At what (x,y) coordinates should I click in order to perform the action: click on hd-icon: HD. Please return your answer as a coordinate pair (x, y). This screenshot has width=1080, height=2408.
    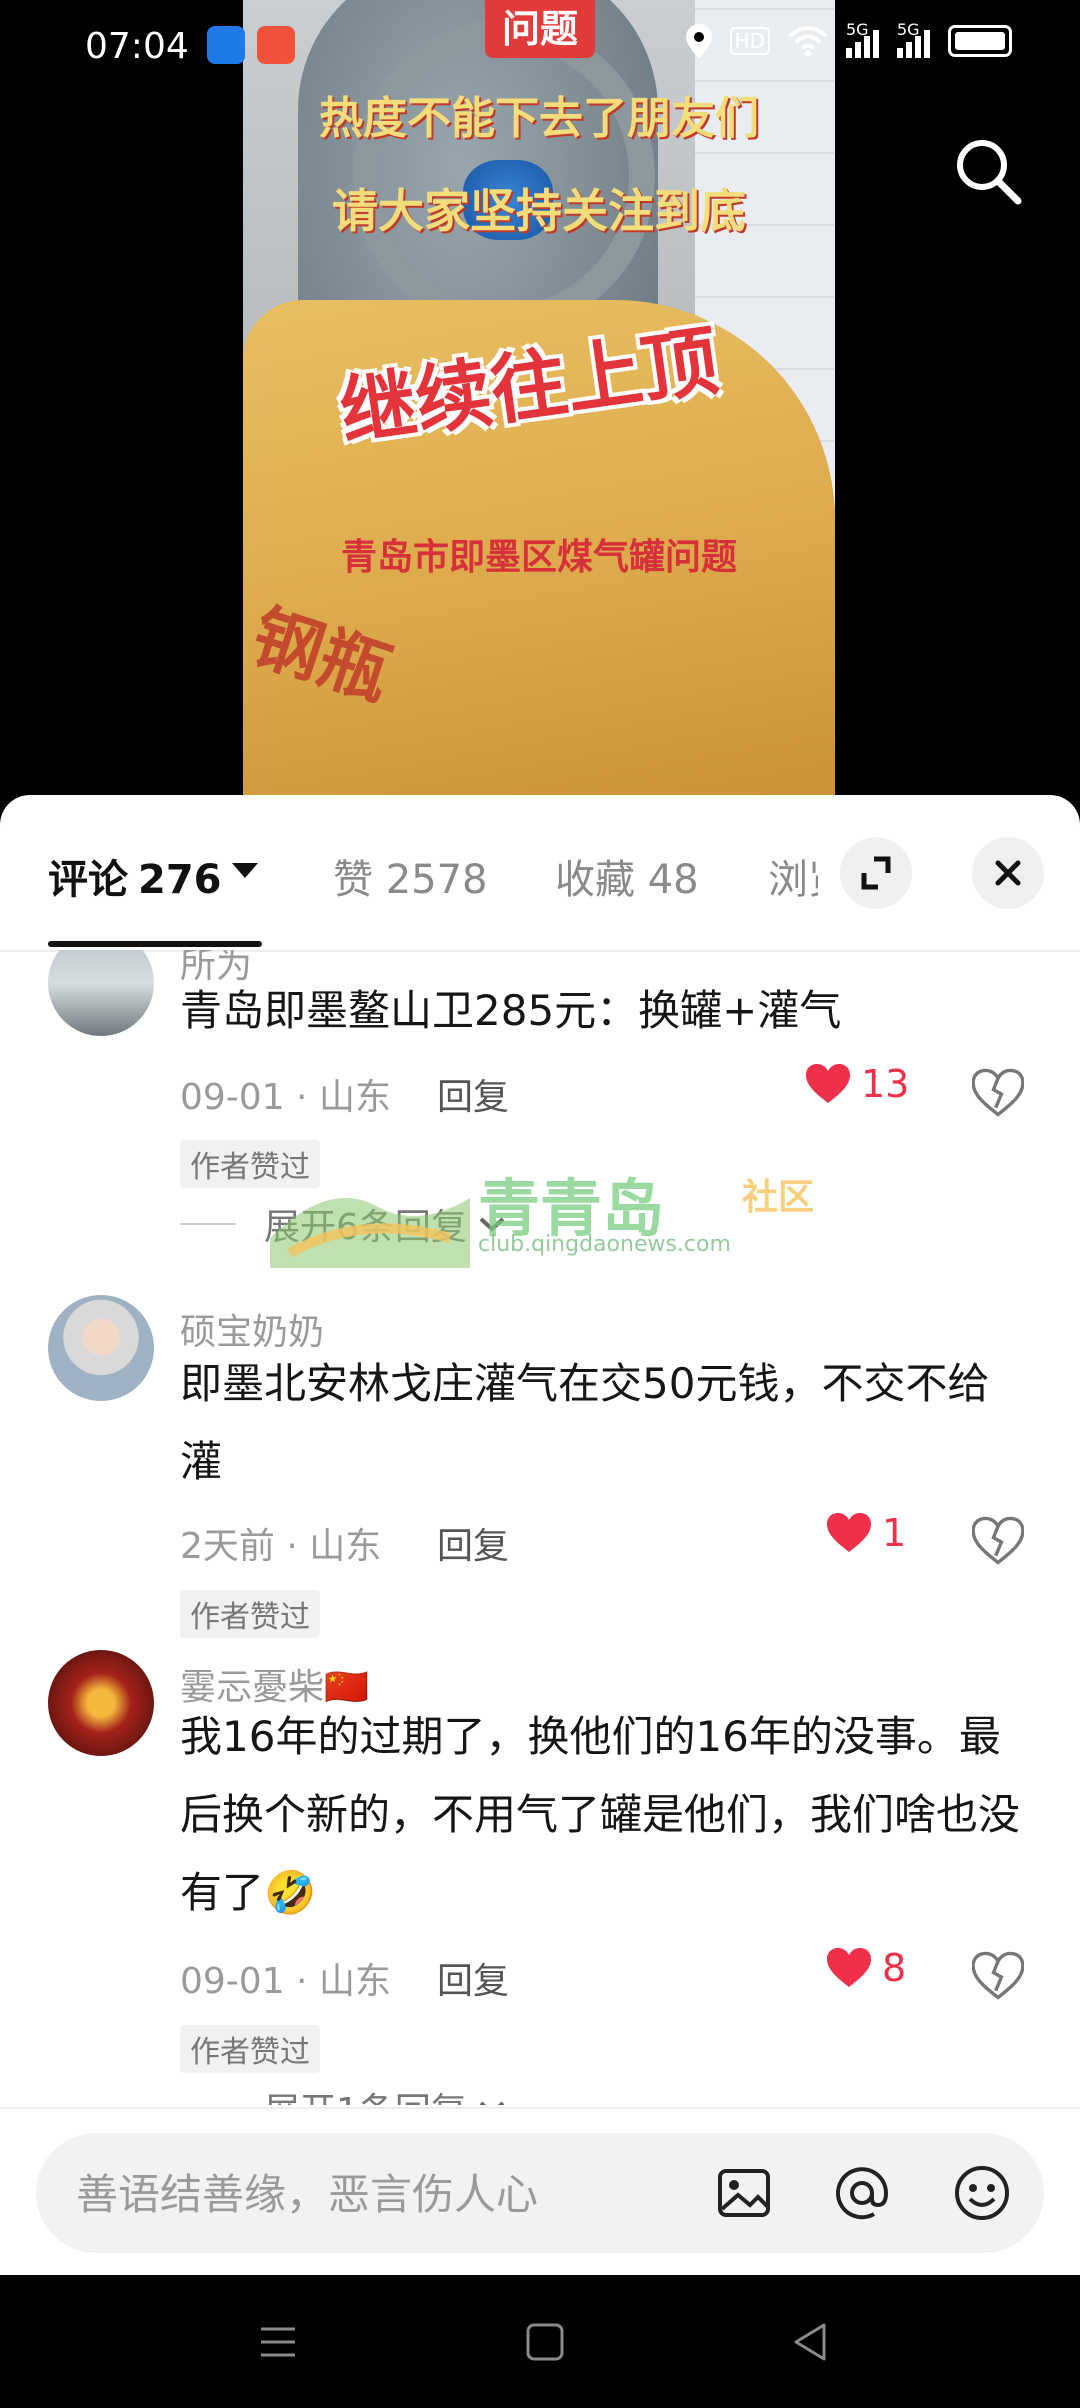
    Looking at the image, I should click on (749, 41).